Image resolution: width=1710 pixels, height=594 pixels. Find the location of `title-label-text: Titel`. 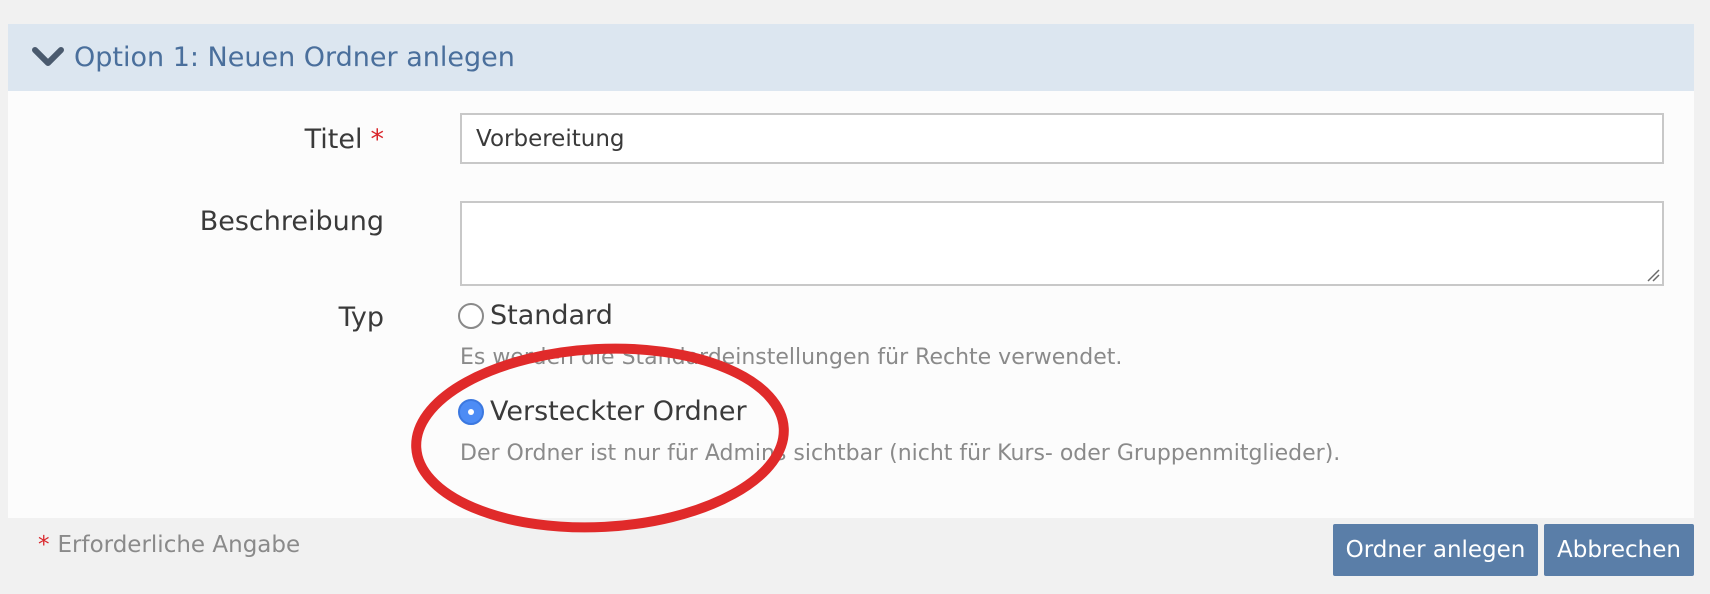

title-label-text: Titel is located at coordinates (333, 139).